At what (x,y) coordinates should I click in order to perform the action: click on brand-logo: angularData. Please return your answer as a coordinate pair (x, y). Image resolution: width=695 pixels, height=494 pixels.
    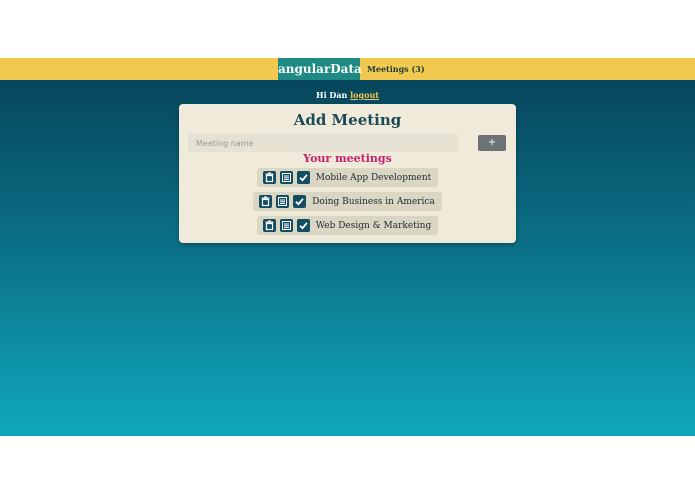
    Looking at the image, I should click on (320, 69).